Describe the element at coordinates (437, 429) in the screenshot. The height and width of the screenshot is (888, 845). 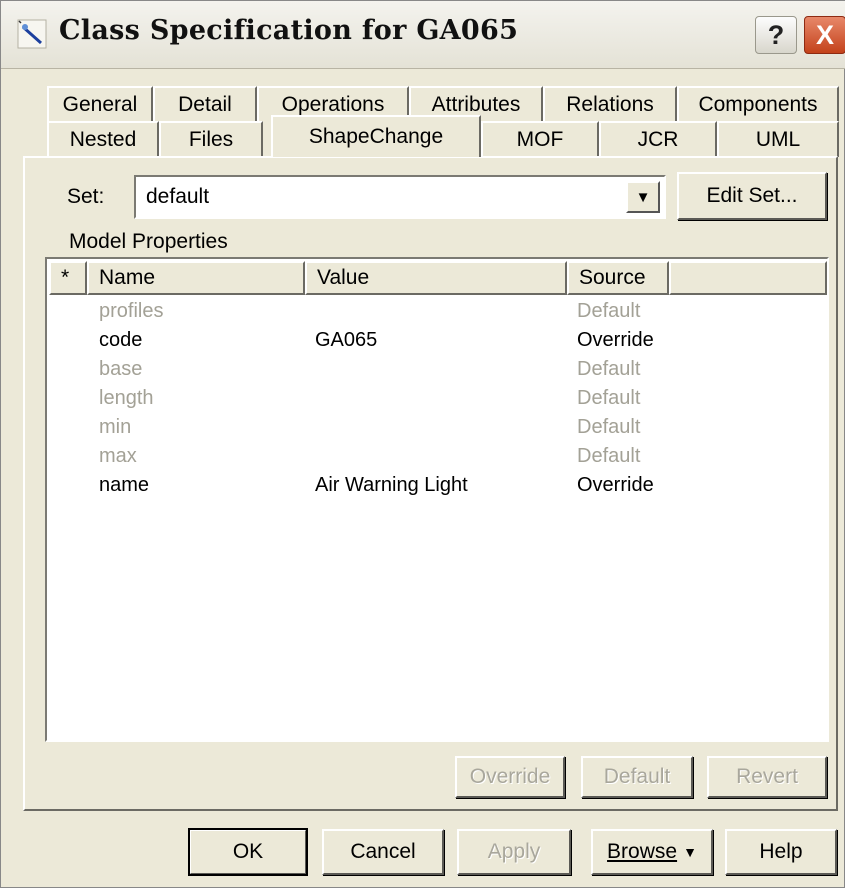
I see `table-row: min Default` at that location.